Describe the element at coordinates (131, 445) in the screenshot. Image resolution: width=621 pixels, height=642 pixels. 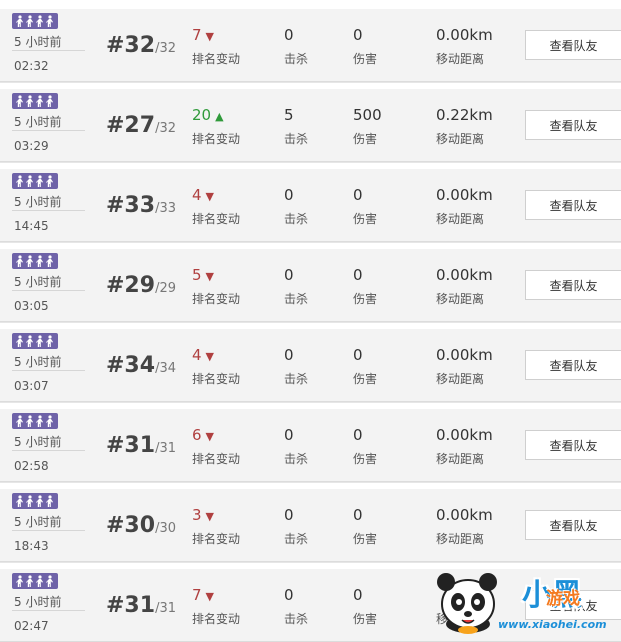
I see `rank-value: #31` at that location.